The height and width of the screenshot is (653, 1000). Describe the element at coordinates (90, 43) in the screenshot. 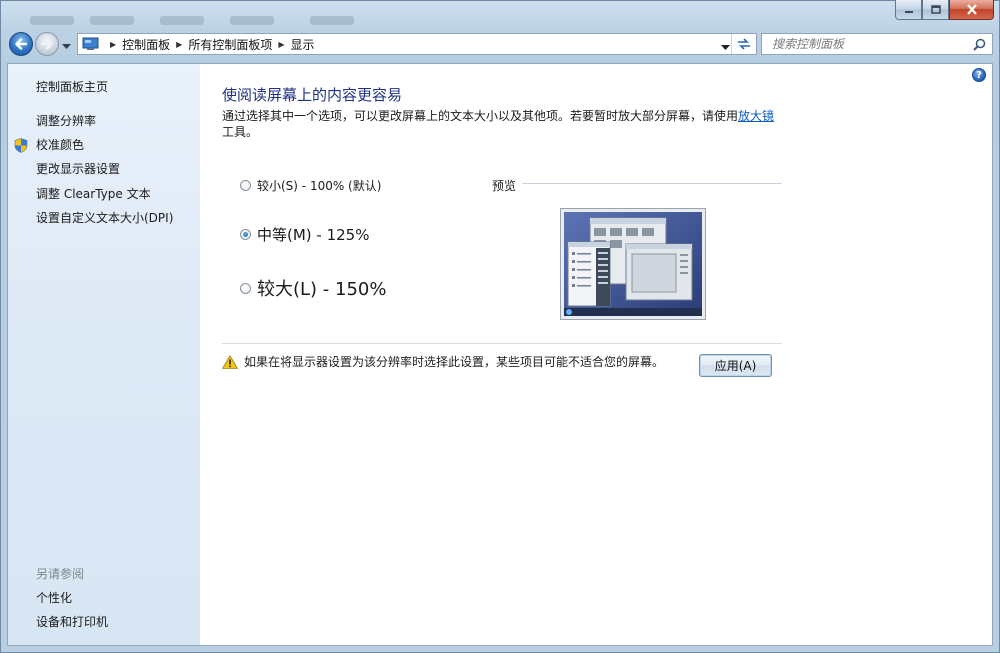

I see `control-panel-icon` at that location.